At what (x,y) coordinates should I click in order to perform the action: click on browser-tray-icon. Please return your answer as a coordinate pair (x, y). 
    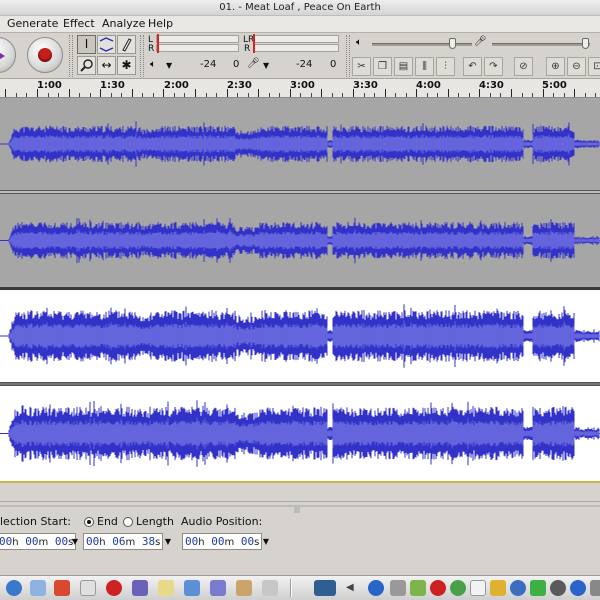
    Looking at the image, I should click on (518, 588).